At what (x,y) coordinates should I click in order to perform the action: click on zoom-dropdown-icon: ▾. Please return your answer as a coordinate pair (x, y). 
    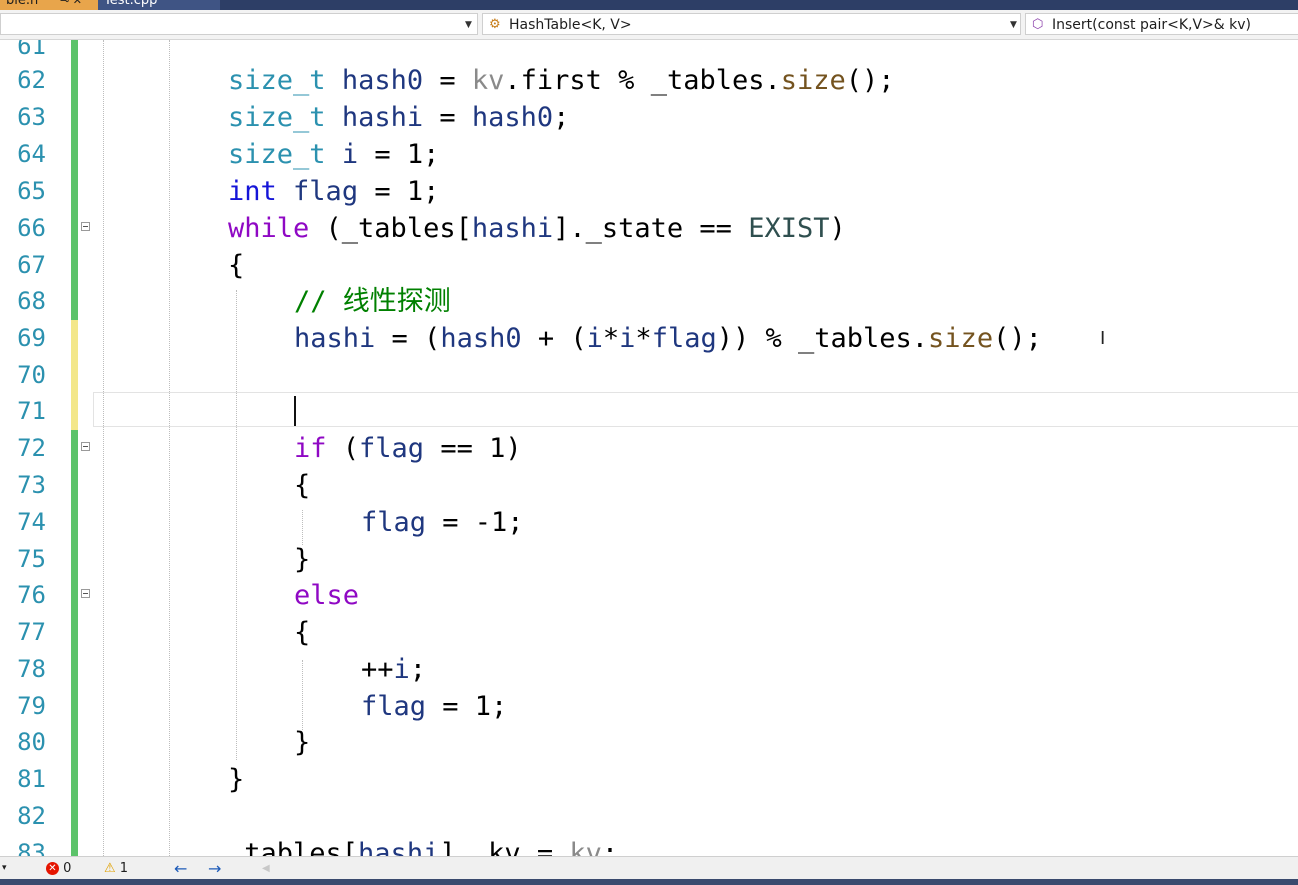
    Looking at the image, I should click on (4, 868).